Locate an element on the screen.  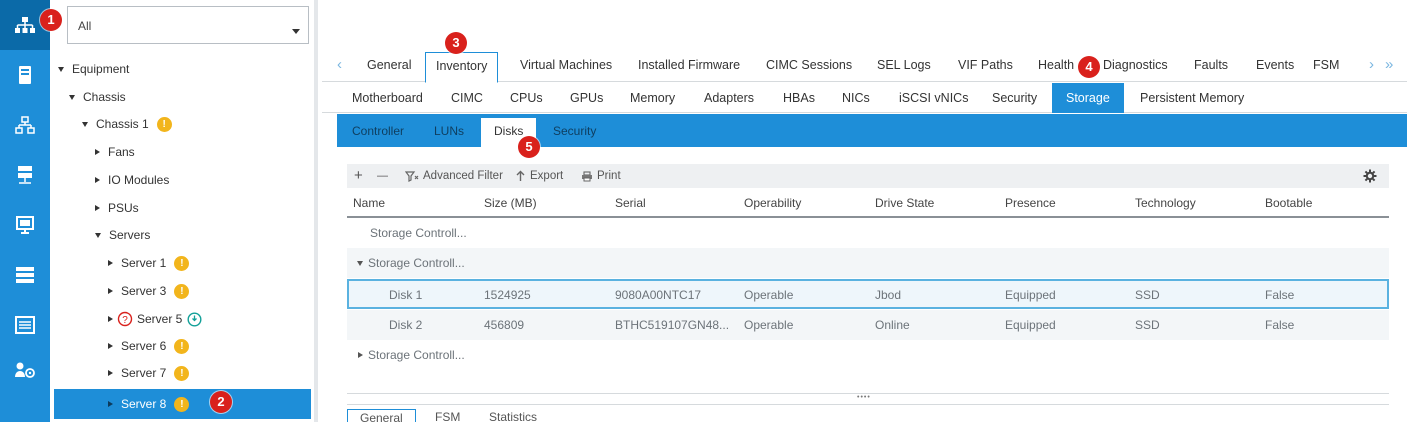
tree-node-server-6: Server 6 is located at coordinates (149, 346).